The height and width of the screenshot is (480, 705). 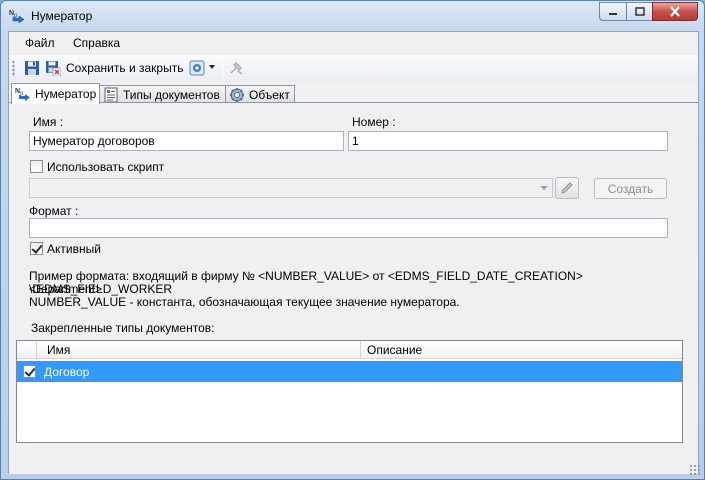 What do you see at coordinates (27, 350) in the screenshot?
I see `grid-header-check` at bounding box center [27, 350].